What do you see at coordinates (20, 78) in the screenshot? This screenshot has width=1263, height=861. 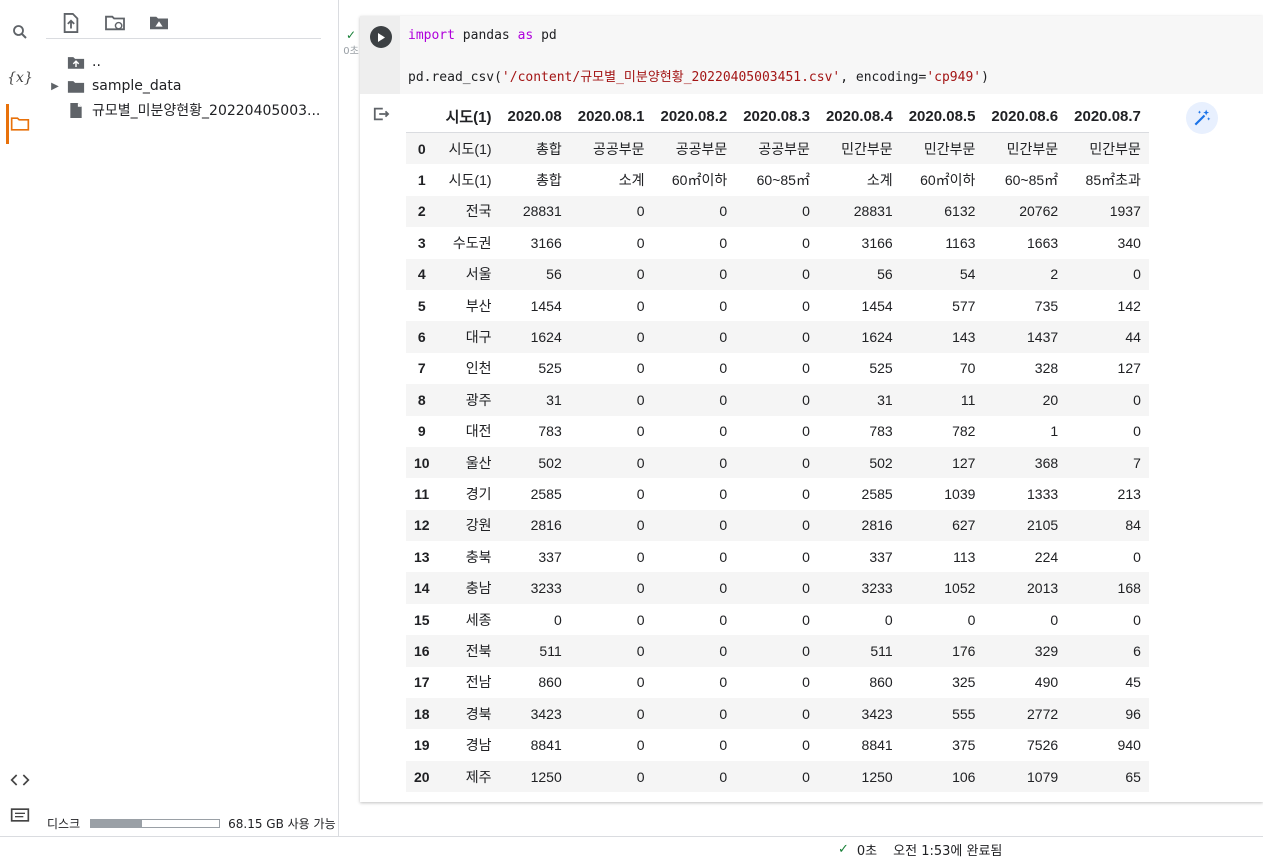 I see `variables-icon: {x}` at bounding box center [20, 78].